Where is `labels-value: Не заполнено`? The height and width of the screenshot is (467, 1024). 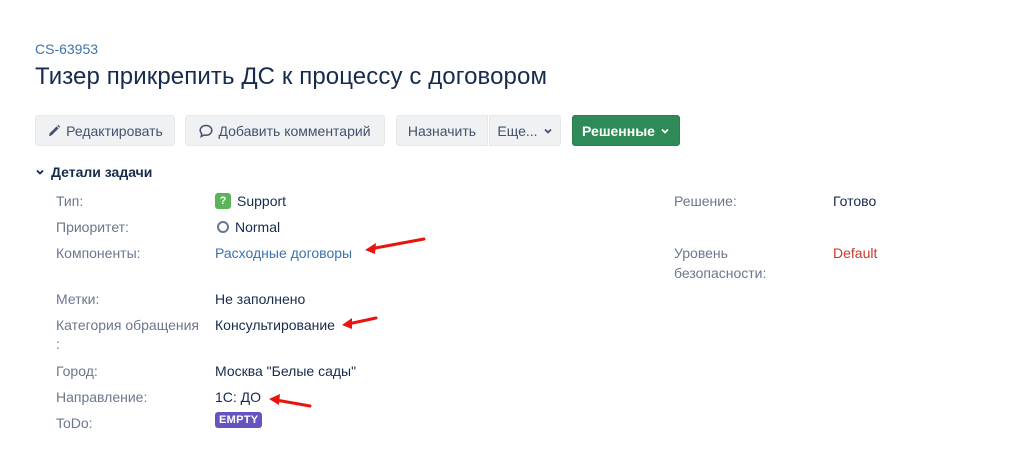 labels-value: Не заполнено is located at coordinates (260, 299).